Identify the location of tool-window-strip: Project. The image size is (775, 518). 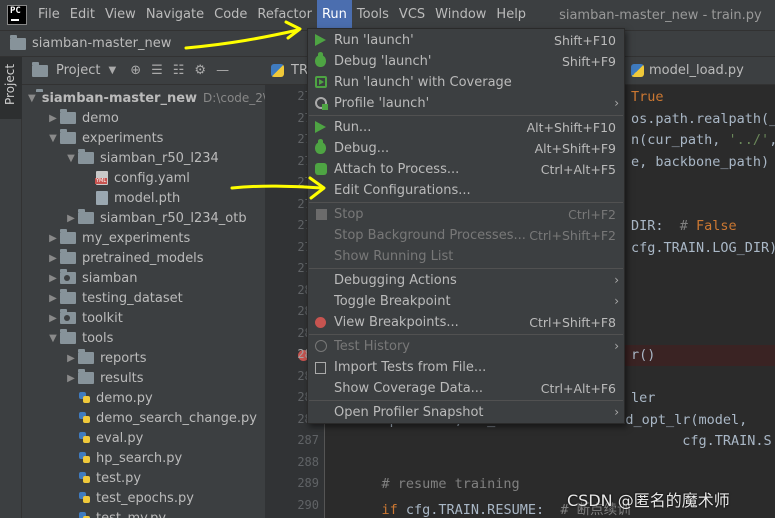
(11, 287).